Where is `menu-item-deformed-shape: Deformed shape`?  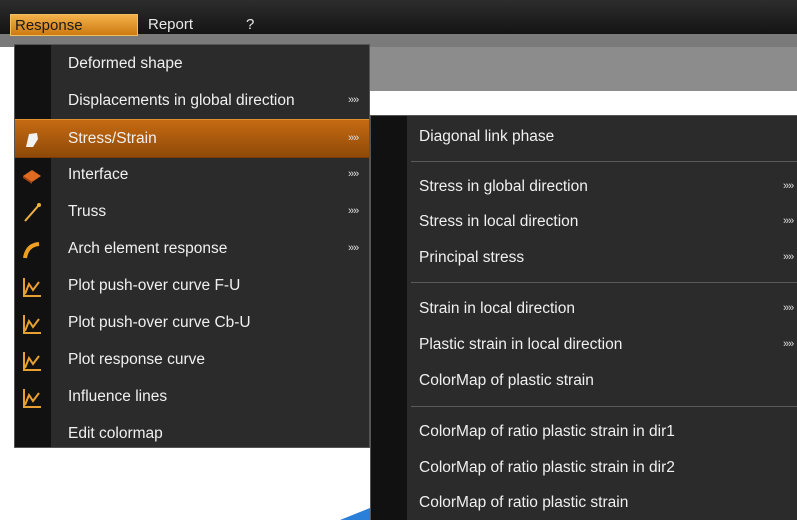 menu-item-deformed-shape: Deformed shape is located at coordinates (192, 63).